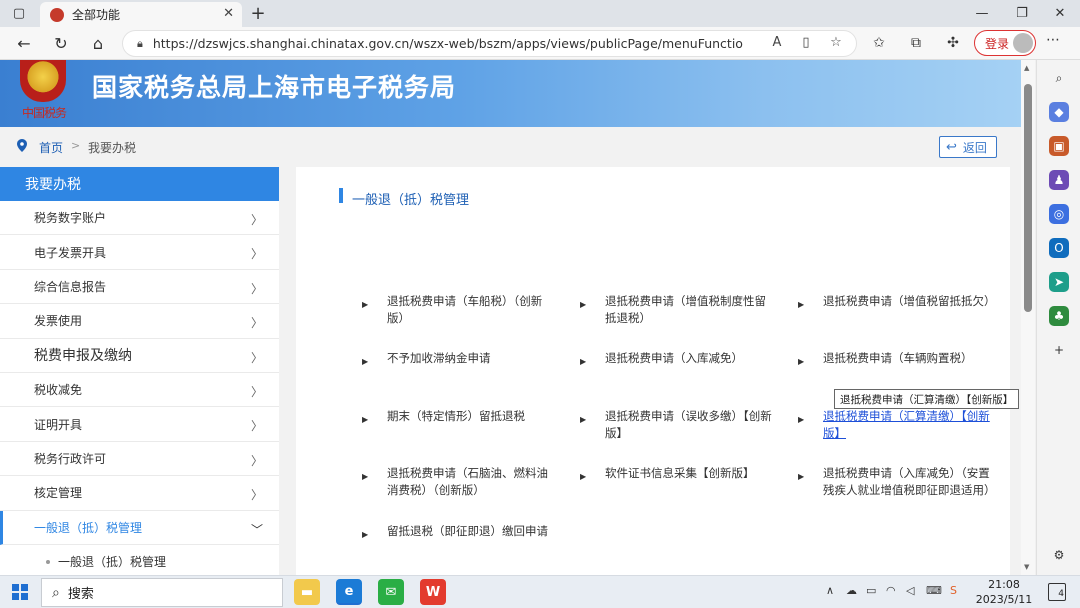 The height and width of the screenshot is (608, 1080). I want to click on sidebar-item-info-report: 综合信息报告 〉, so click(139, 287).